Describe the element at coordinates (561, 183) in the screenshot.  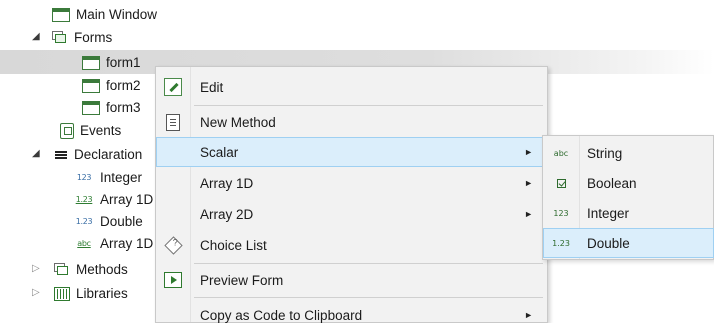
I see `boolean-checkbox-icon` at that location.